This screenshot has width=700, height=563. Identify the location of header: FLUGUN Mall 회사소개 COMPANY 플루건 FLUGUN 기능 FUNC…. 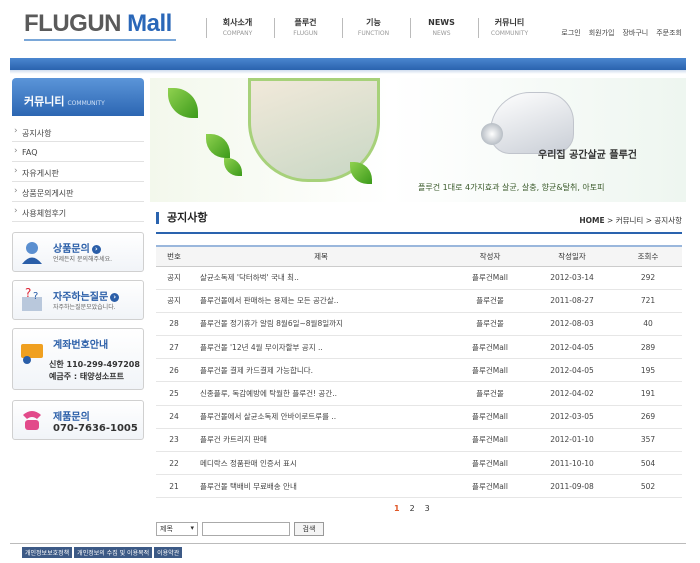
(350, 29).